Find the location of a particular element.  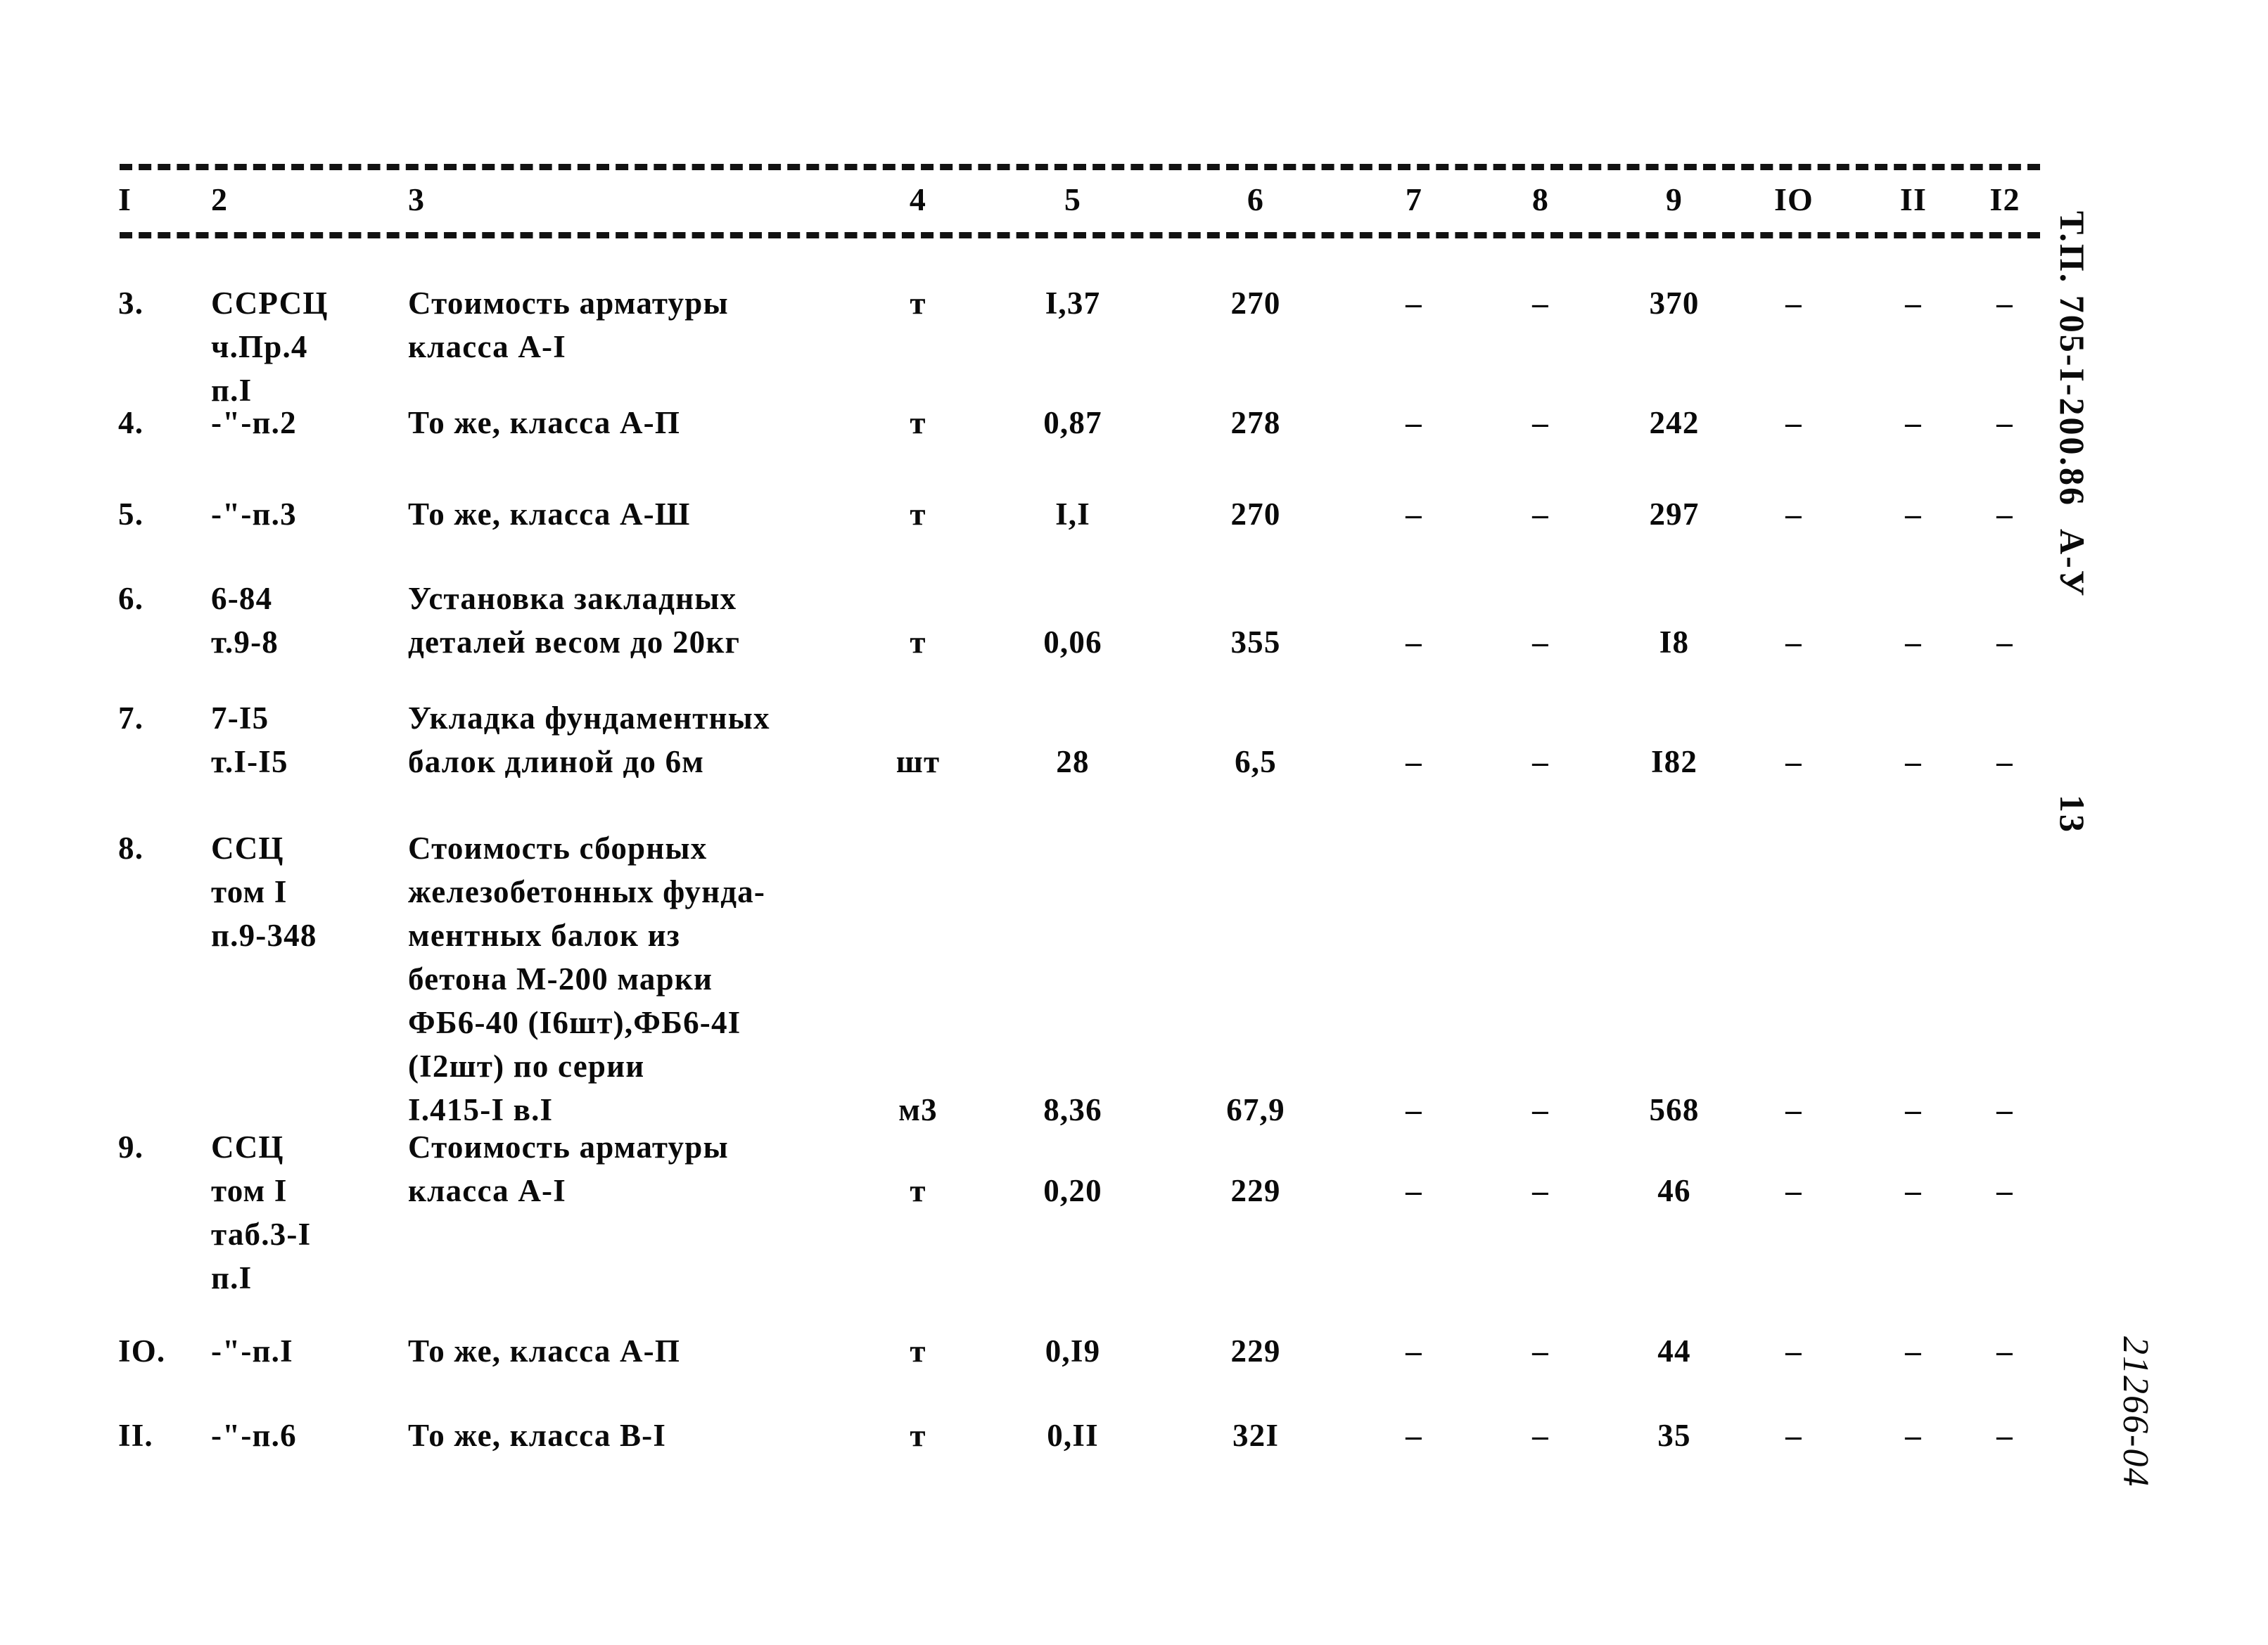

column-header-11: II is located at coordinates (1913, 199).